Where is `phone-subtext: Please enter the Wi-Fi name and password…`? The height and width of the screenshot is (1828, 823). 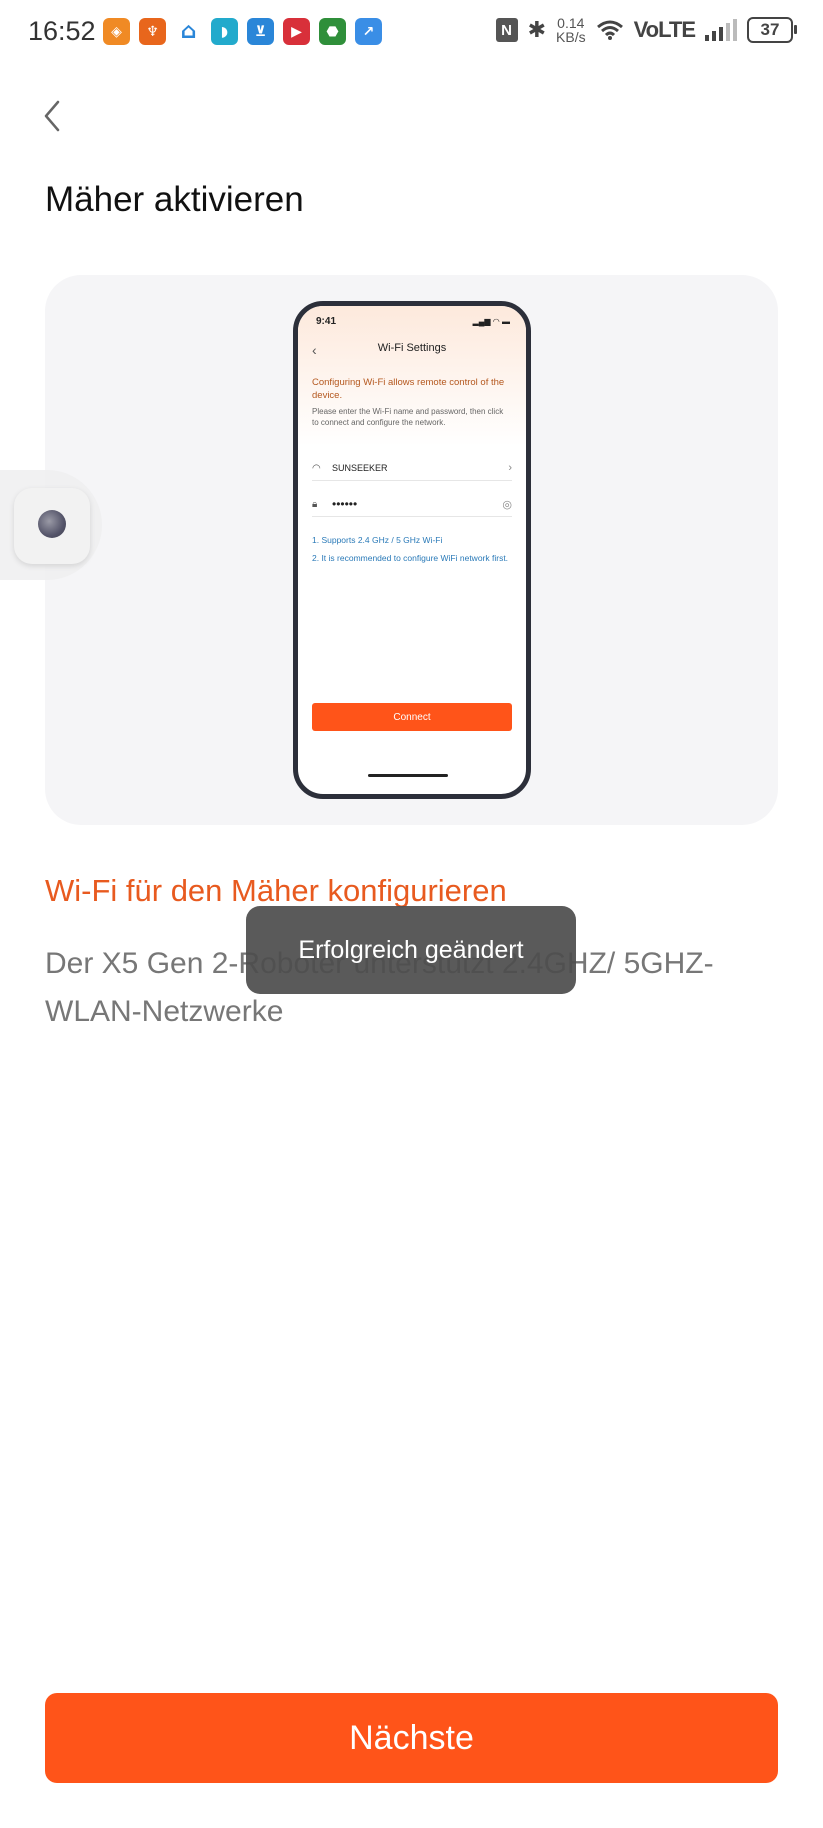
phone-subtext: Please enter the Wi-Fi name and password… is located at coordinates (408, 417).